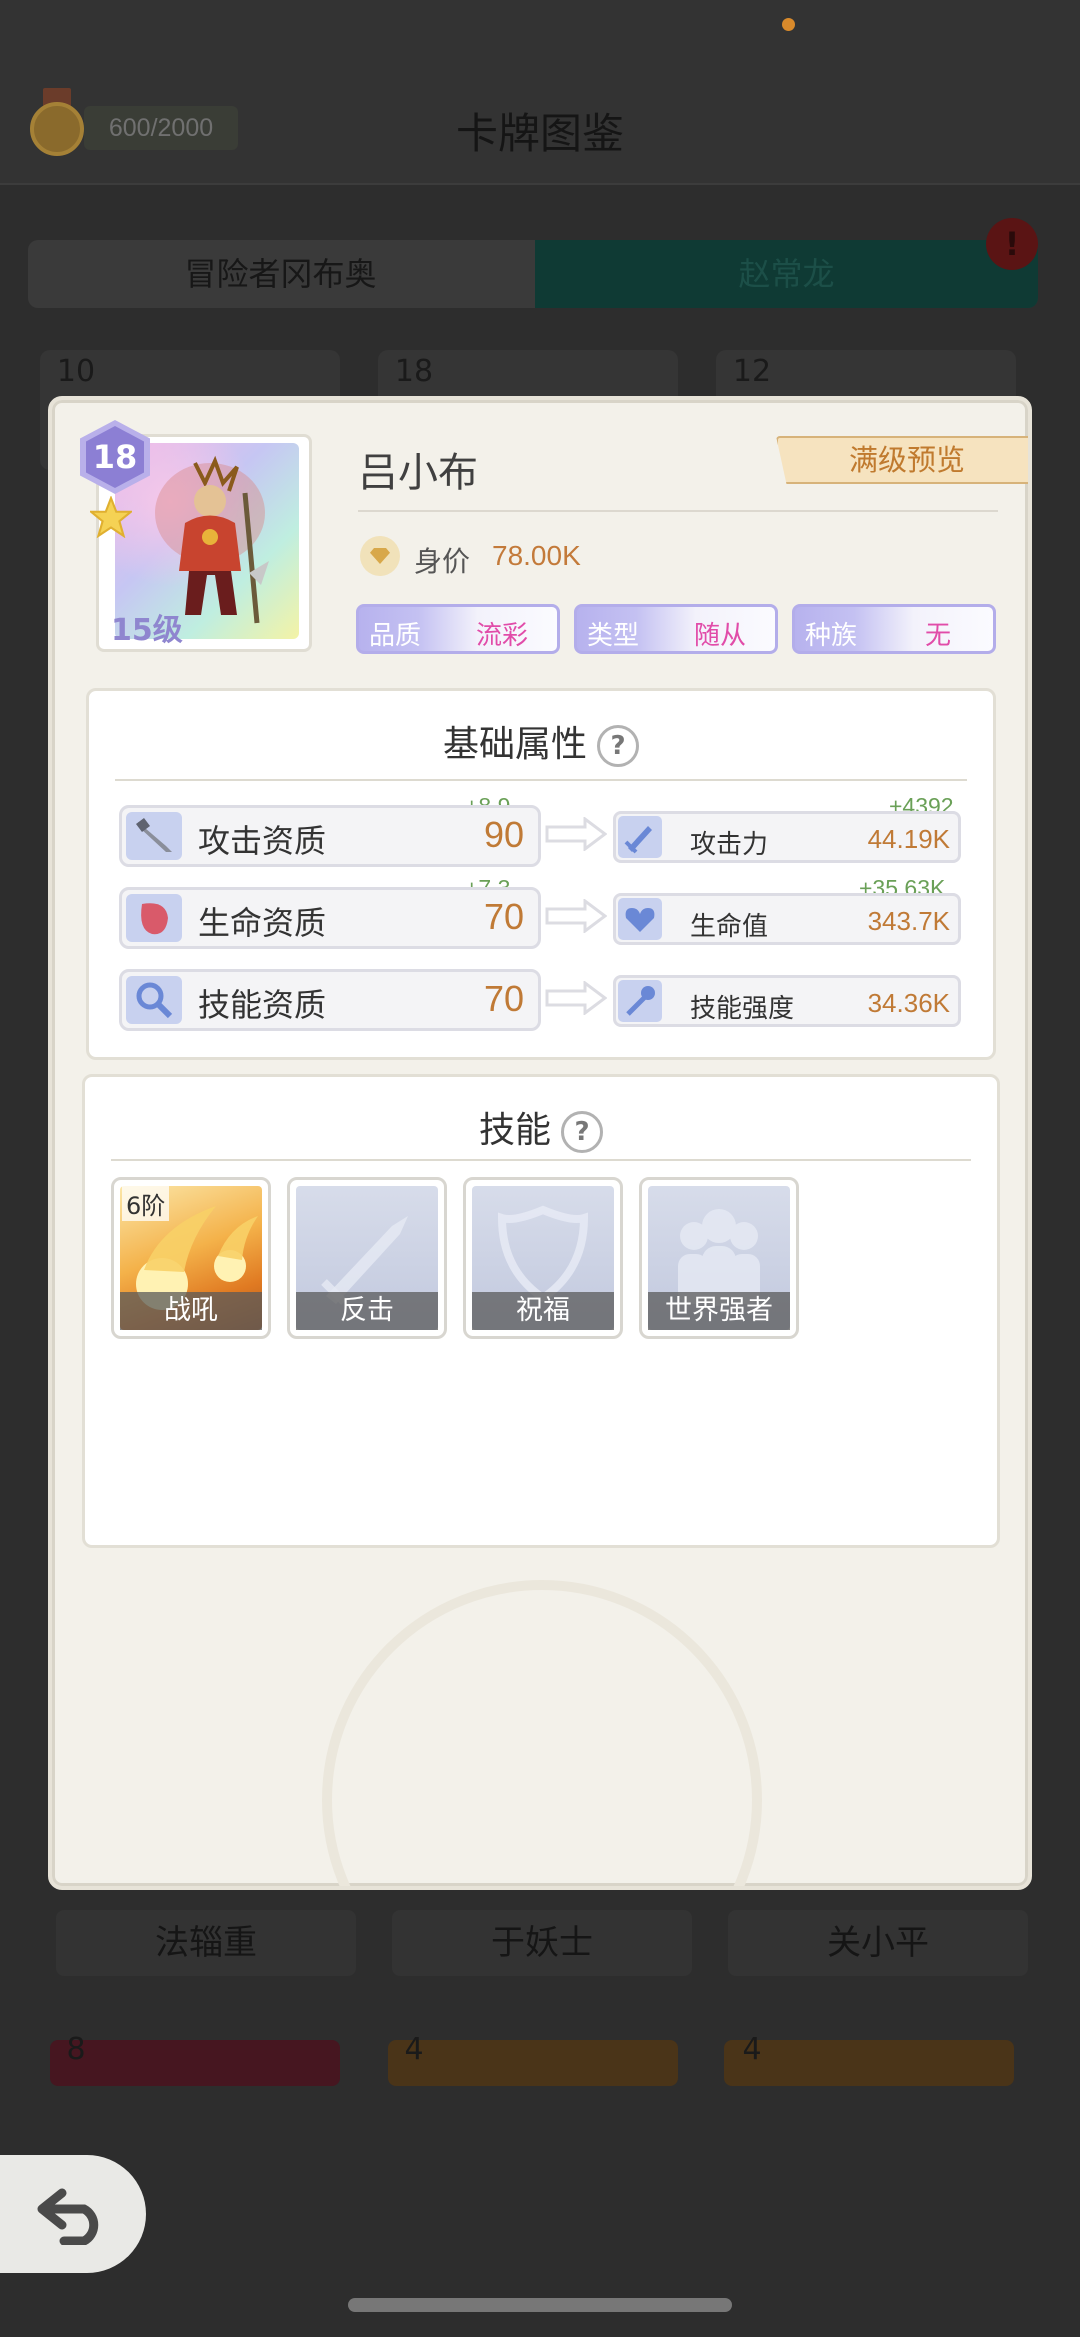 This screenshot has height=2337, width=1080. Describe the element at coordinates (541, 874) in the screenshot. I see `base-attributes-panel: 基础属性? +8.9 攻击资质 90 +4392 攻击力 44.19K +7.3` at that location.